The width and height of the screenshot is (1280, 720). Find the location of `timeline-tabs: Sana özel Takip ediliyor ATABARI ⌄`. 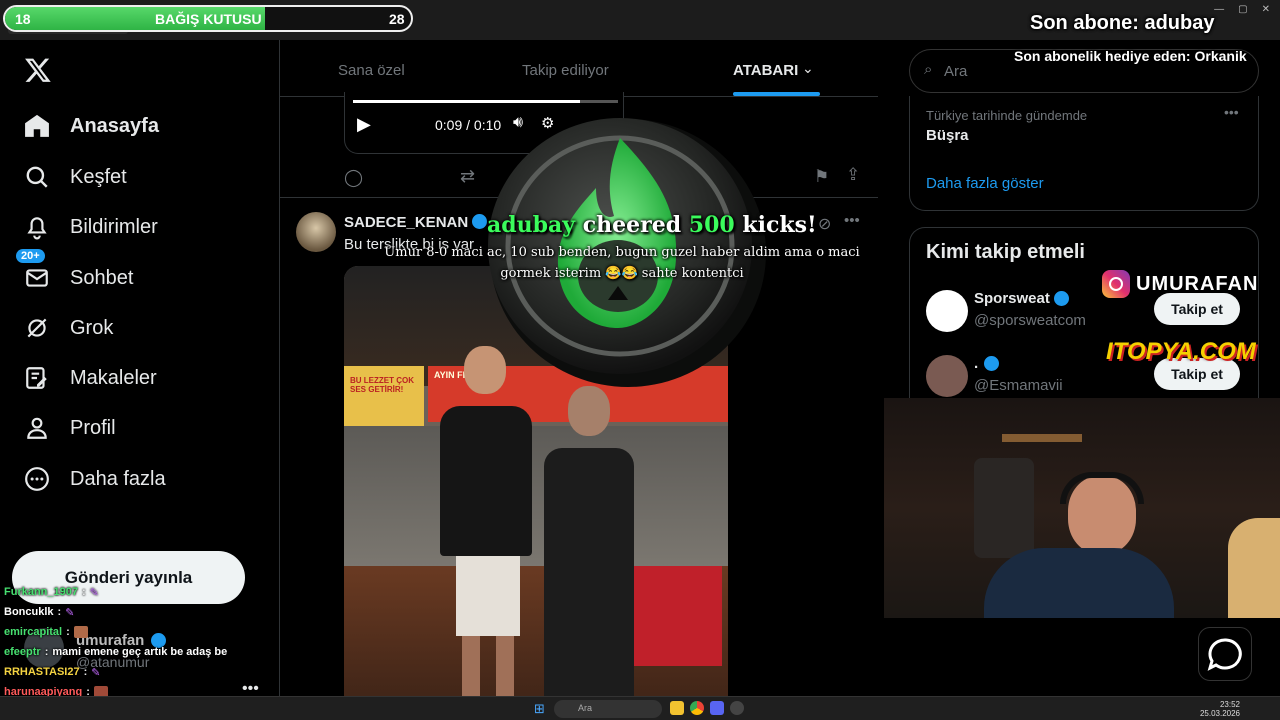

timeline-tabs: Sana özel Takip ediliyor ATABARI ⌄ is located at coordinates (579, 68).